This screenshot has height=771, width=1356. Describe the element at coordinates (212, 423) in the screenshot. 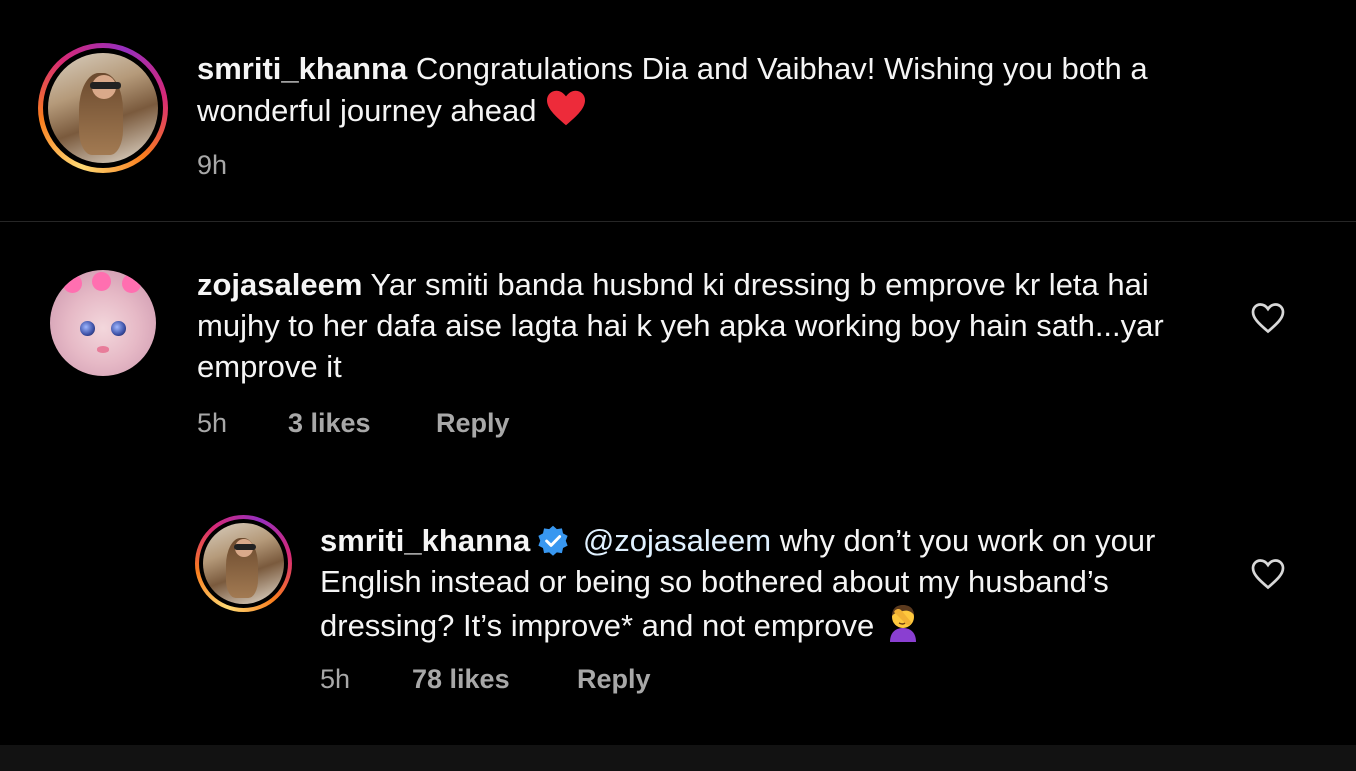

I see `comment-time: 5h` at that location.